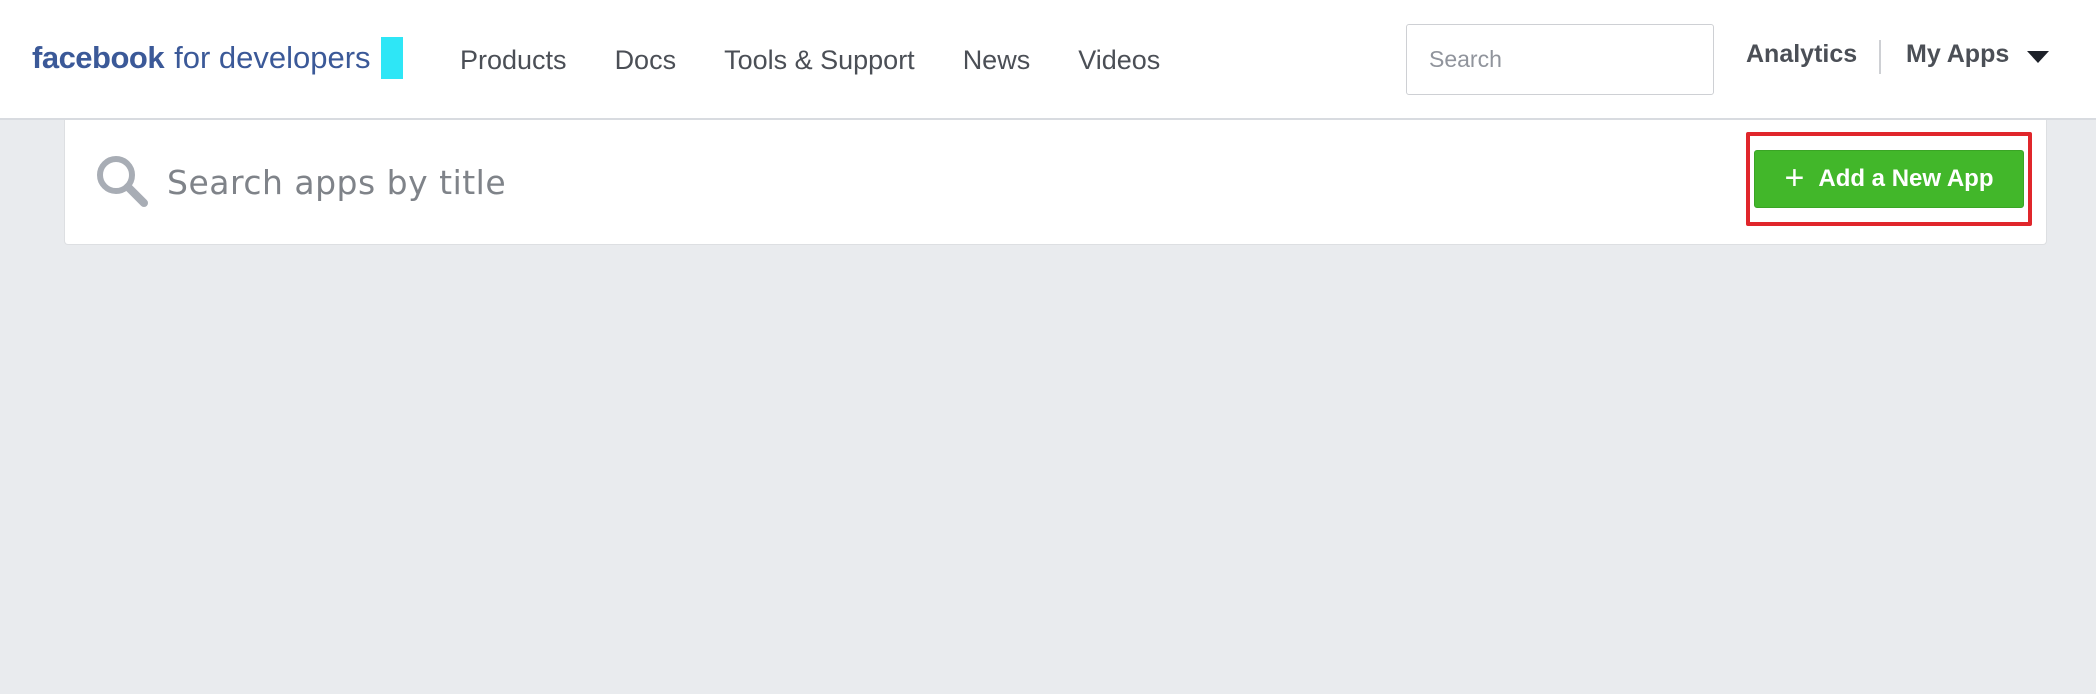  What do you see at coordinates (1801, 54) in the screenshot?
I see `analytics-link: Analytics` at bounding box center [1801, 54].